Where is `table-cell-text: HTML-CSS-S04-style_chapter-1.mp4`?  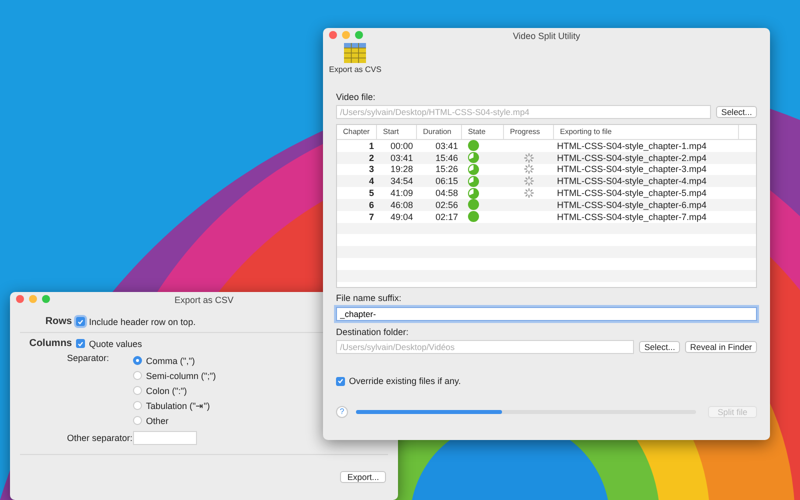 table-cell-text: HTML-CSS-S04-style_chapter-1.mp4 is located at coordinates (632, 145).